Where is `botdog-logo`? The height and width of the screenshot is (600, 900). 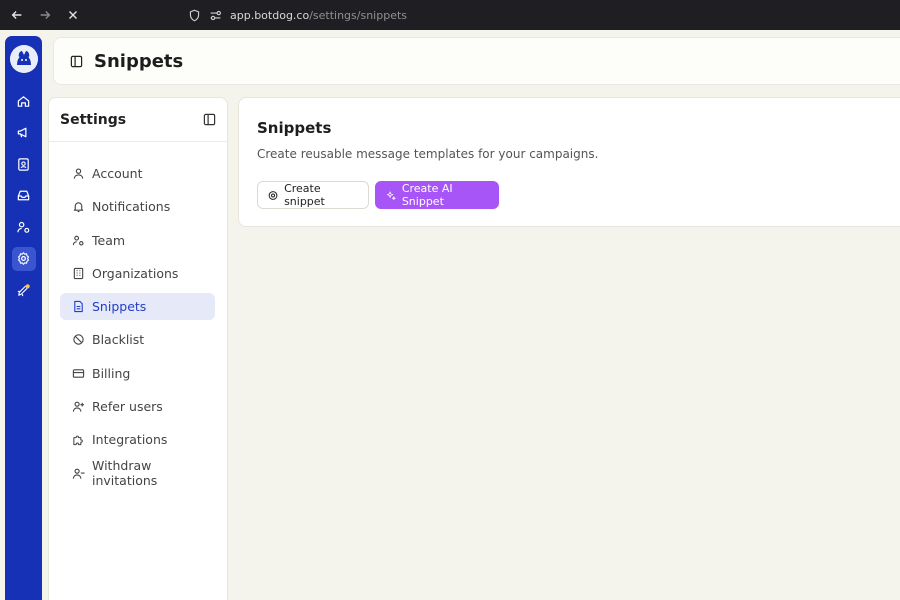
botdog-logo is located at coordinates (23, 59).